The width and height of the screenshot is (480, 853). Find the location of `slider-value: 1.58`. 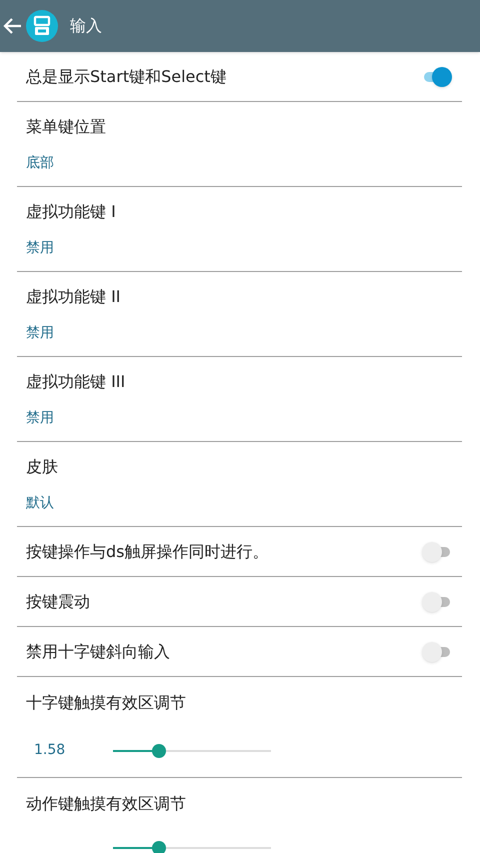

slider-value: 1.58 is located at coordinates (49, 750).